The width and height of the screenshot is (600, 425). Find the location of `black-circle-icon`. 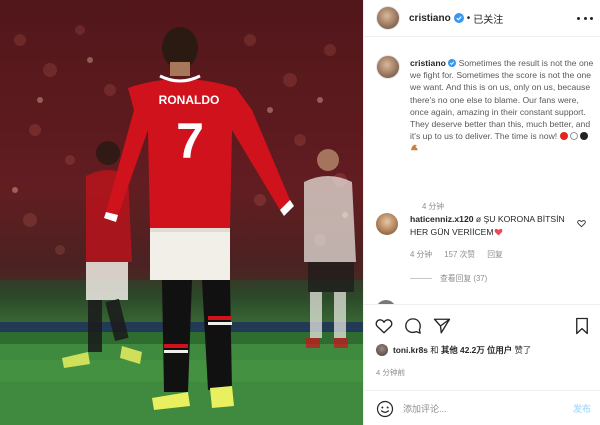

black-circle-icon is located at coordinates (583, 136).